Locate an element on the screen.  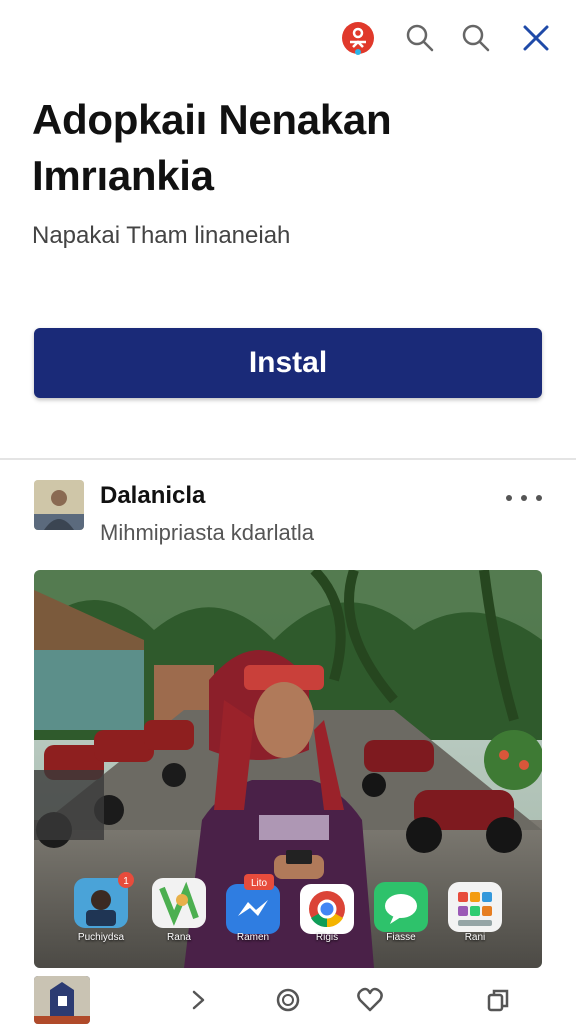
heart-icon is located at coordinates (370, 1000).